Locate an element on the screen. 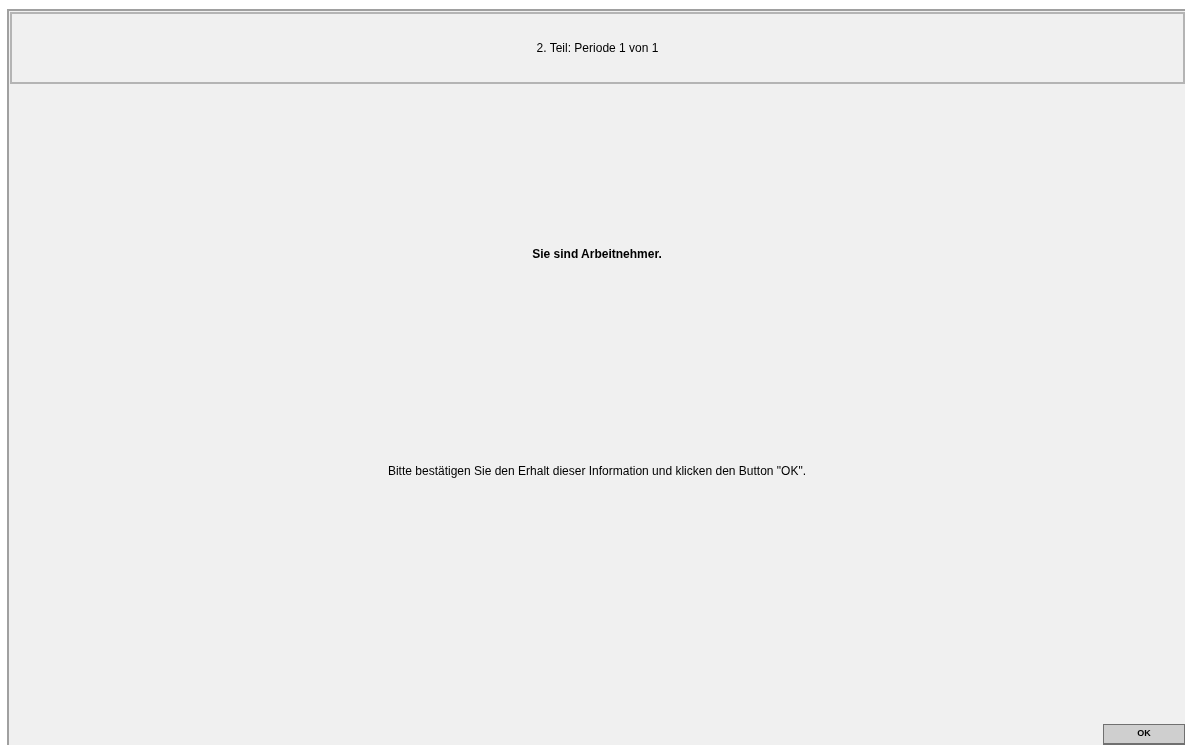 The width and height of the screenshot is (1185, 745). instruction-text: Bitte bestätigen Sie den Erhalt dieser Information und klicken den Button "OK". is located at coordinates (597, 471).